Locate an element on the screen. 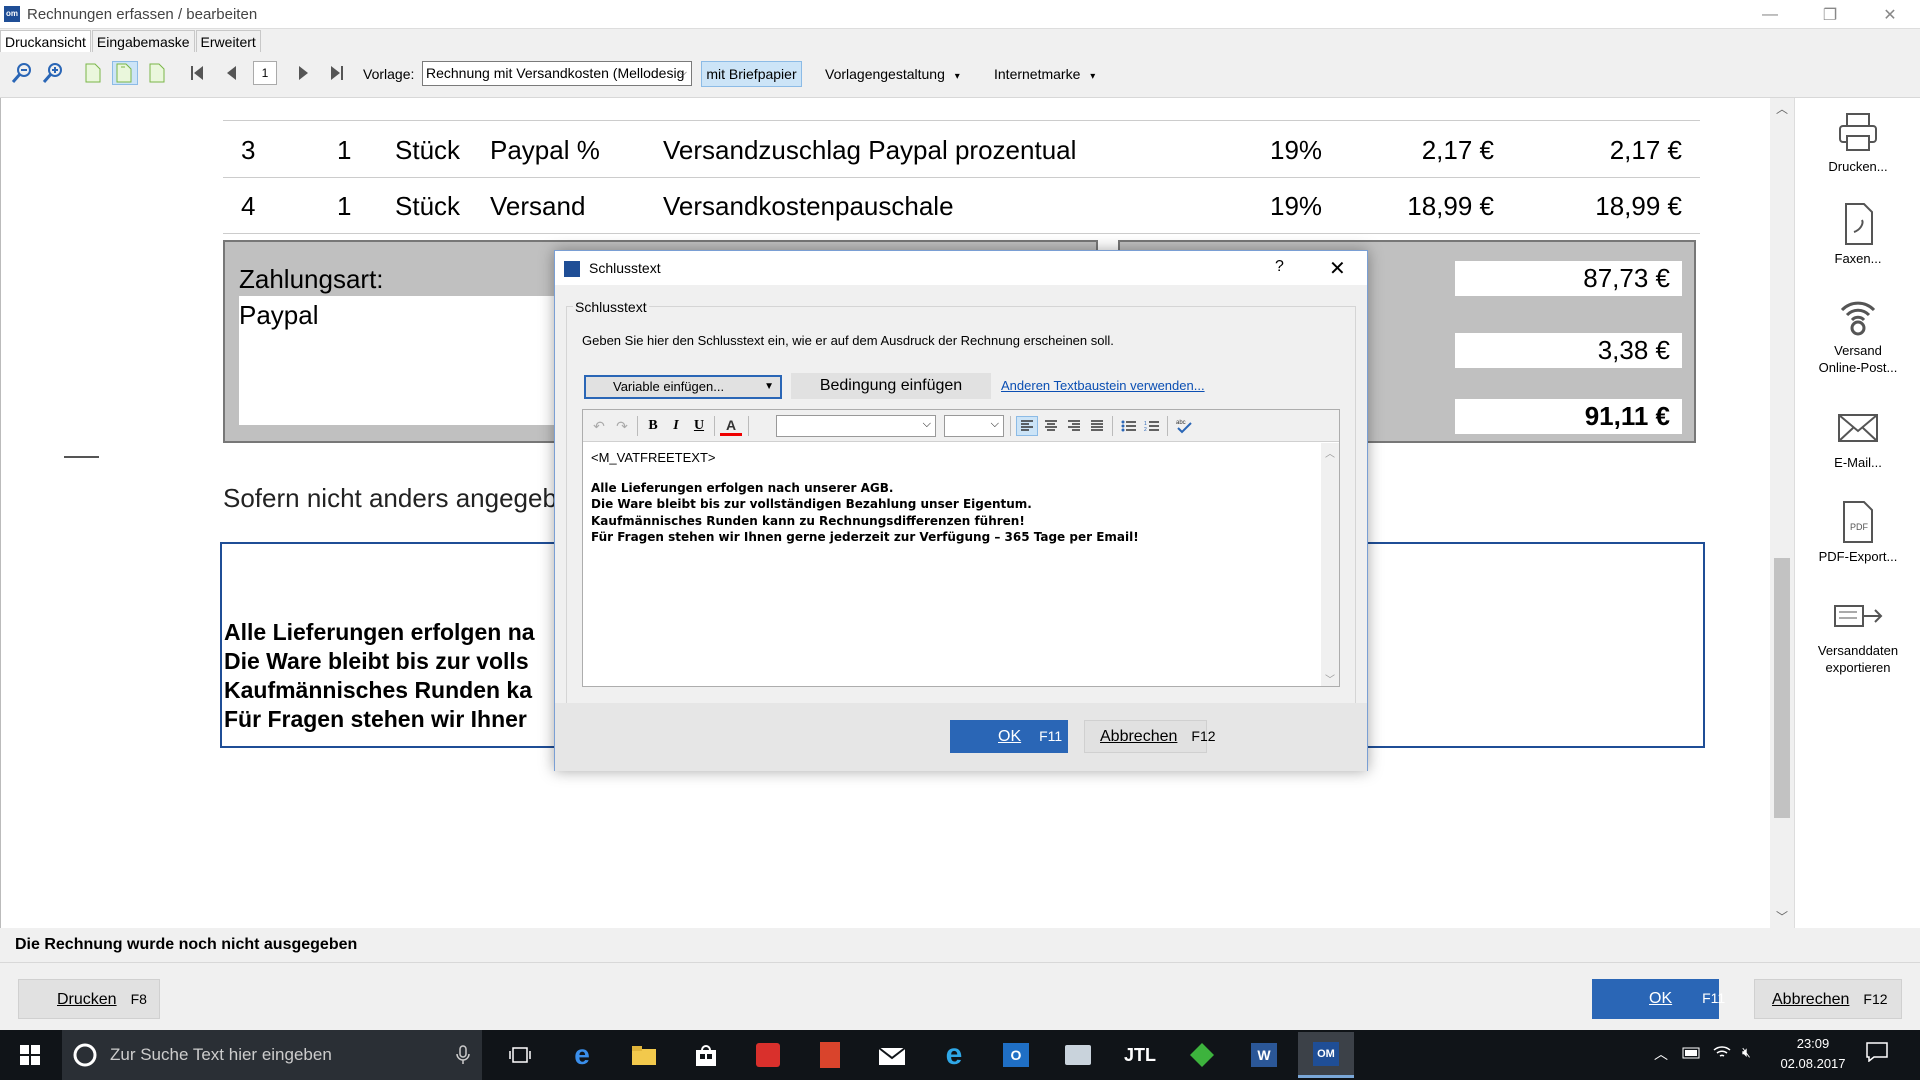 Image resolution: width=1920 pixels, height=1080 pixels. view-tabs: Druckansicht Eingabemaske Erweitert is located at coordinates (131, 41).